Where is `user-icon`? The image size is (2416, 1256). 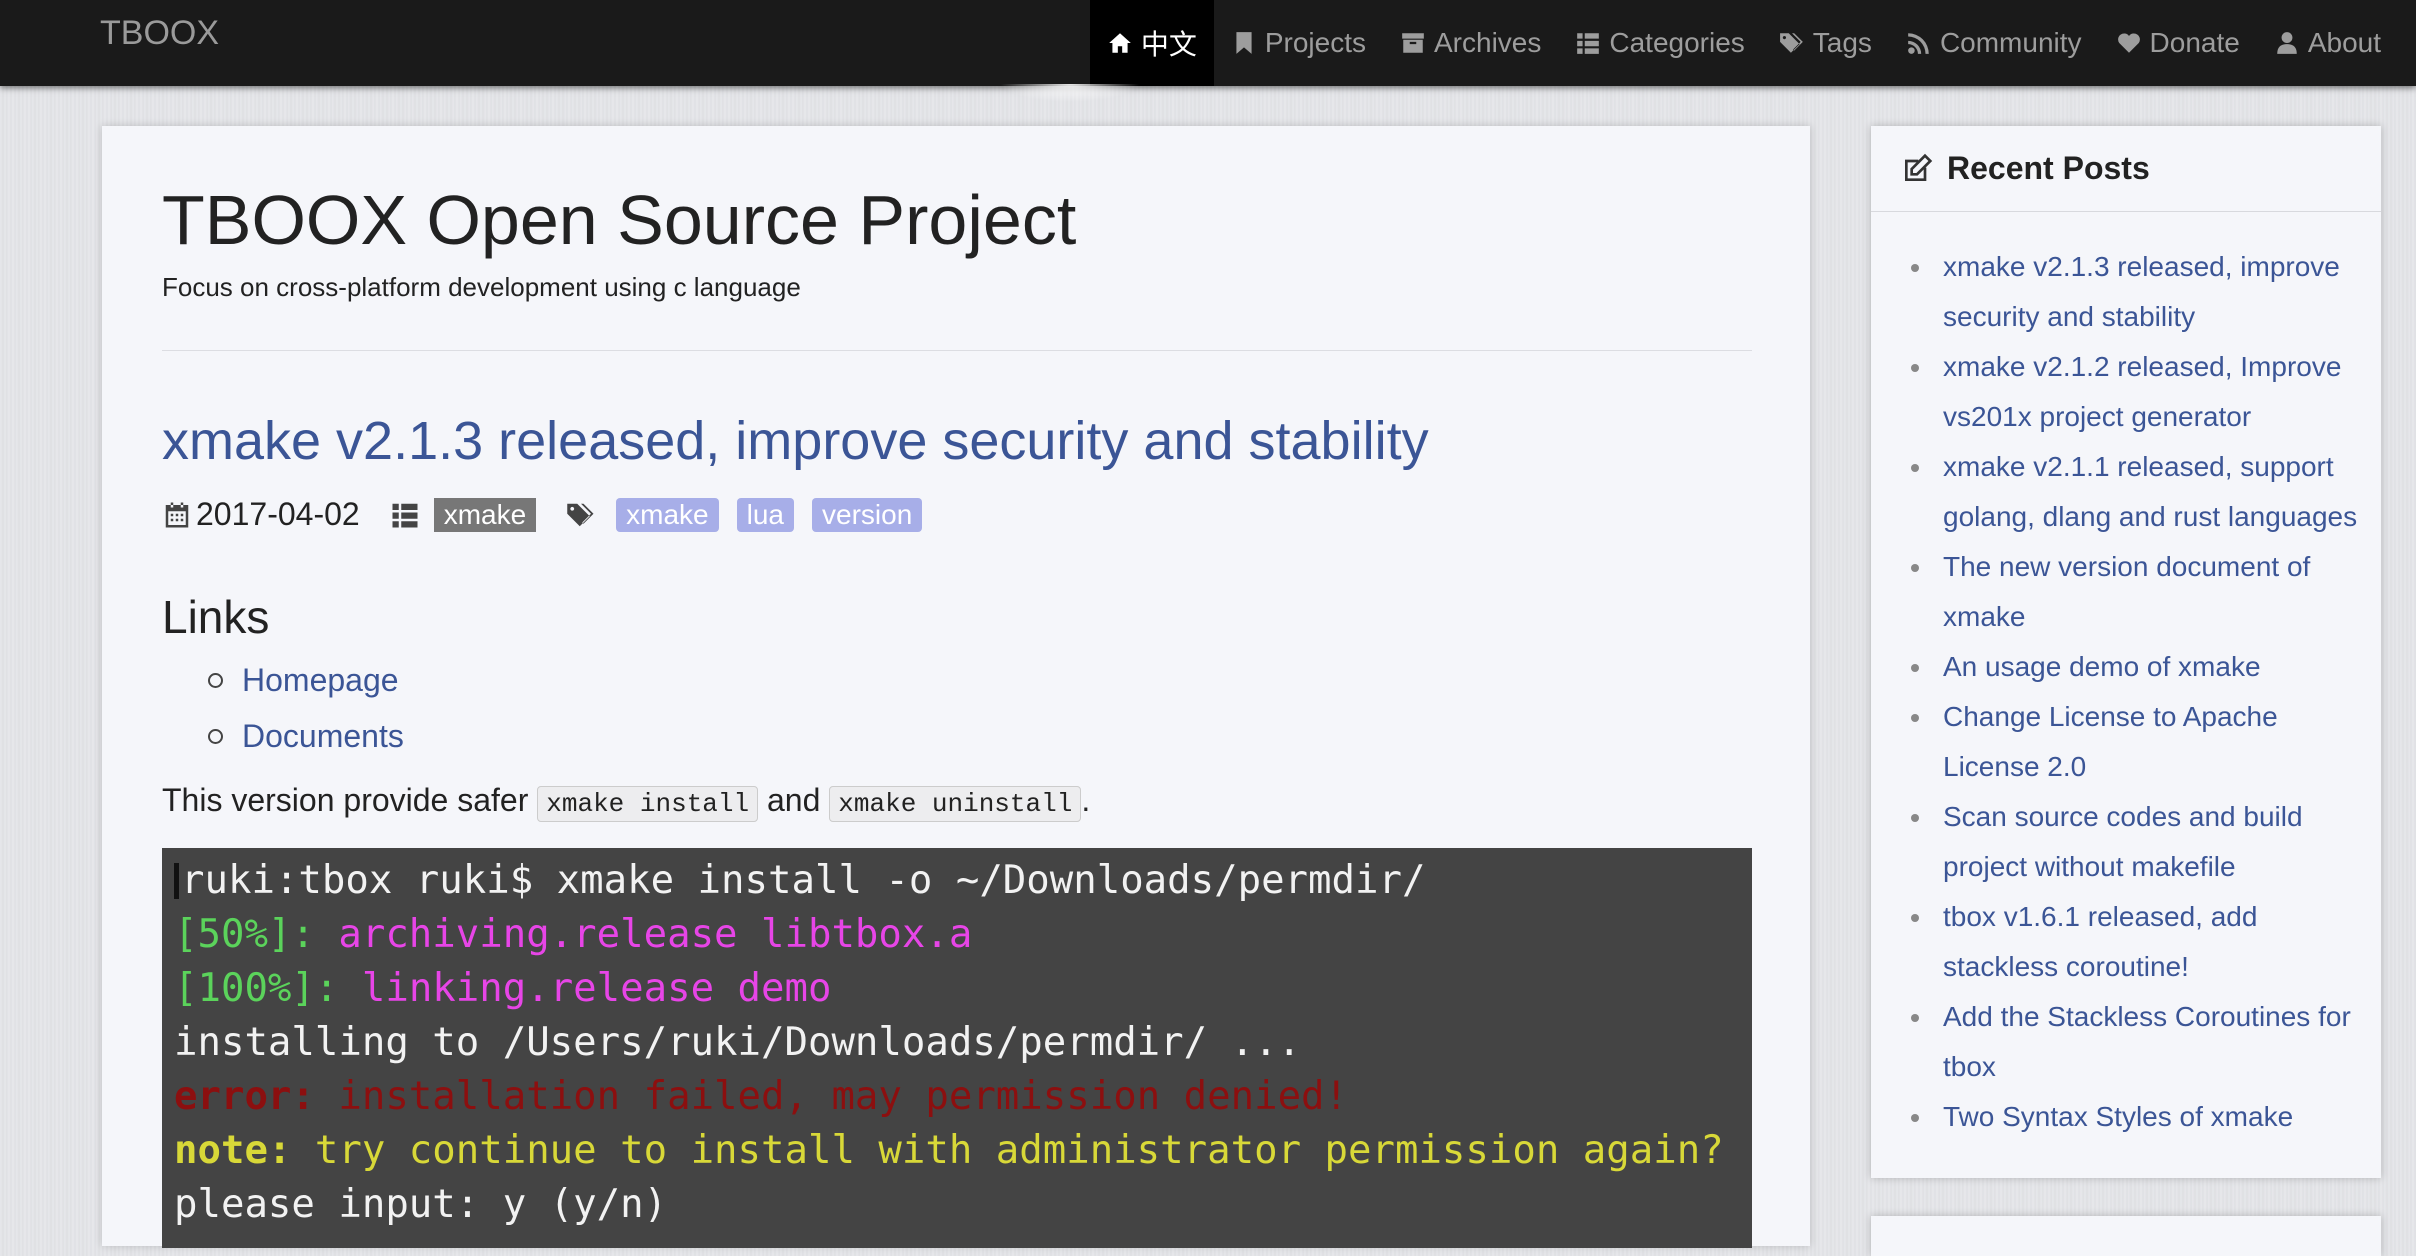
user-icon is located at coordinates (2287, 43).